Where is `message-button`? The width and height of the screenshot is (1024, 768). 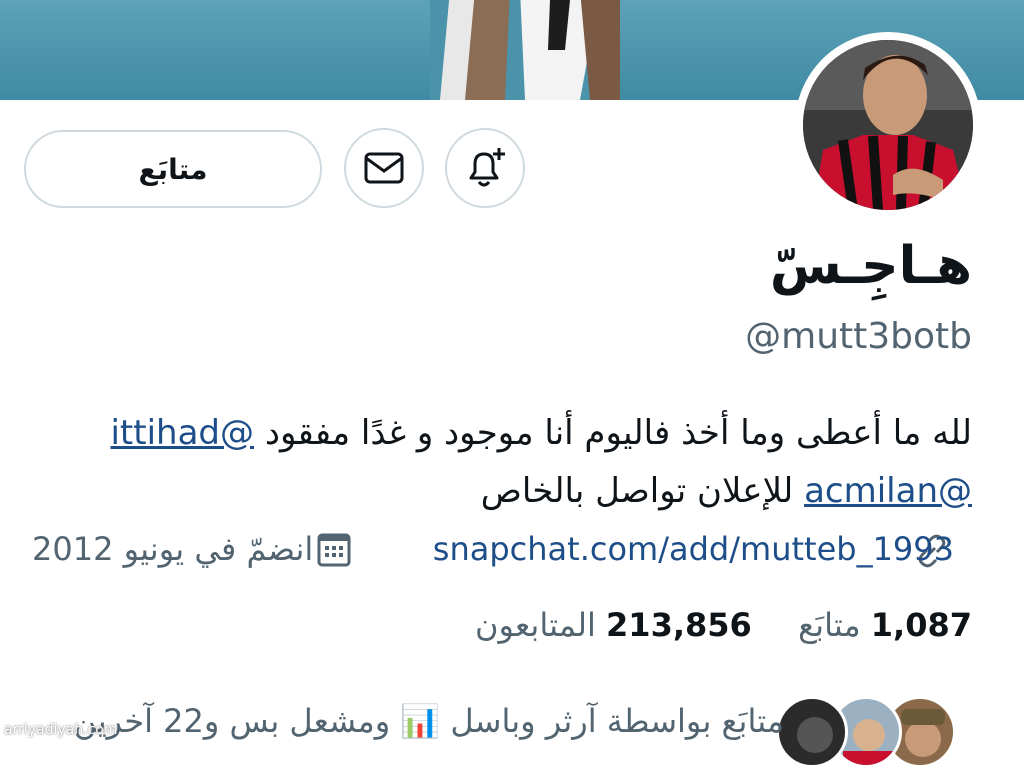
message-button is located at coordinates (384, 168).